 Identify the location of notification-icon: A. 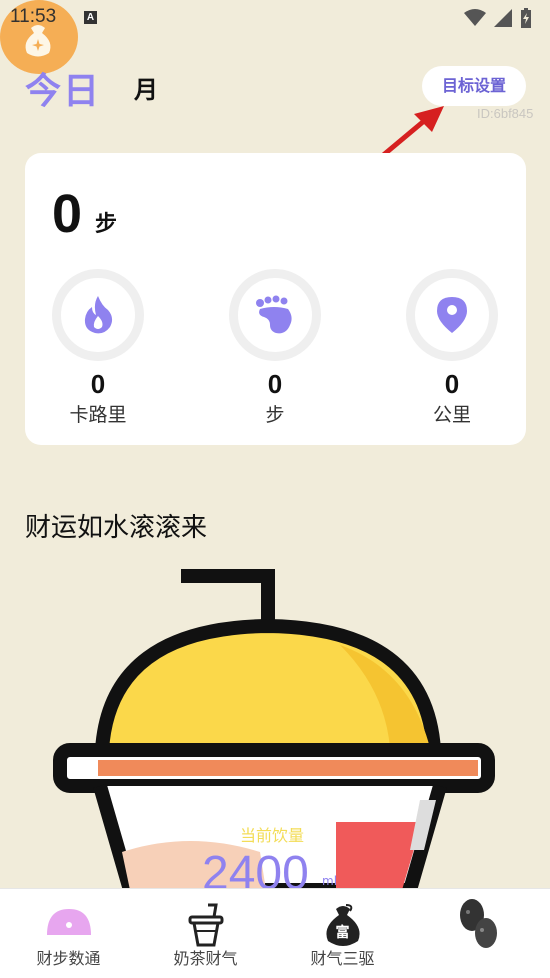
(90, 17).